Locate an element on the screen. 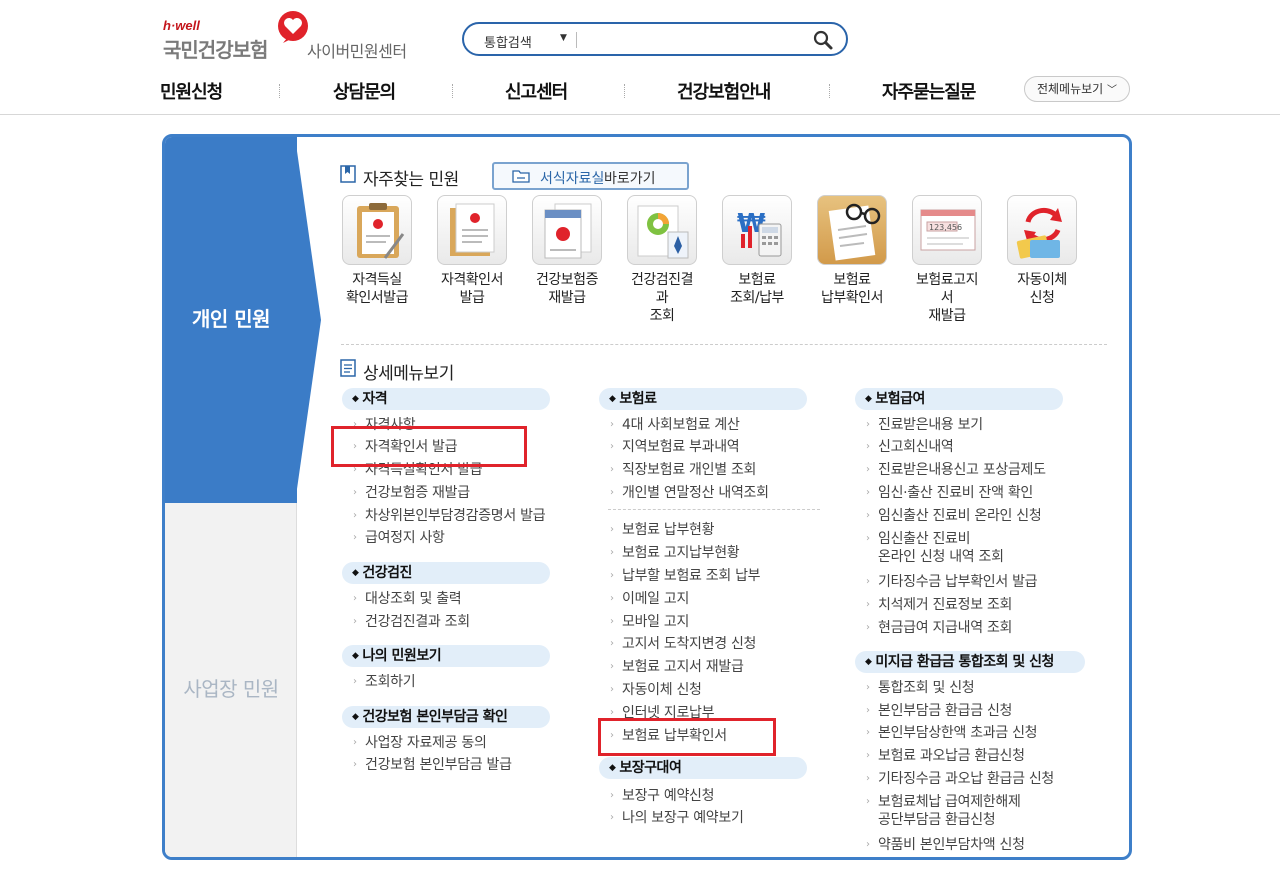 This screenshot has height=878, width=1280. group-assistive-device: ◆ 보장구대여 is located at coordinates (703, 768).